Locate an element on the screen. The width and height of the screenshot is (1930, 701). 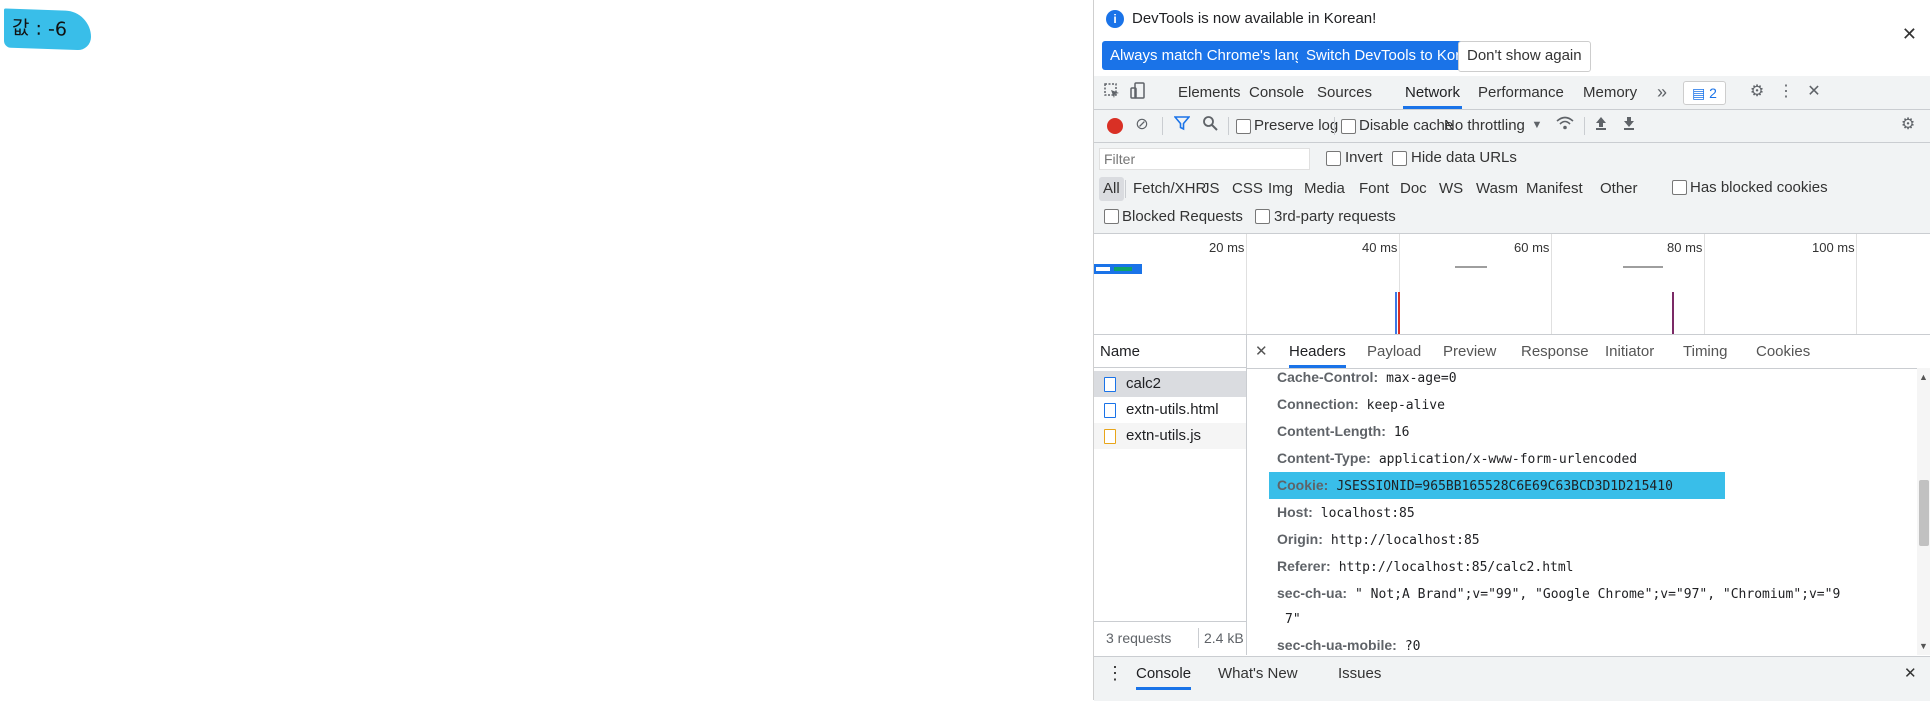
close-devtools-icon: ✕ is located at coordinates (1814, 92).